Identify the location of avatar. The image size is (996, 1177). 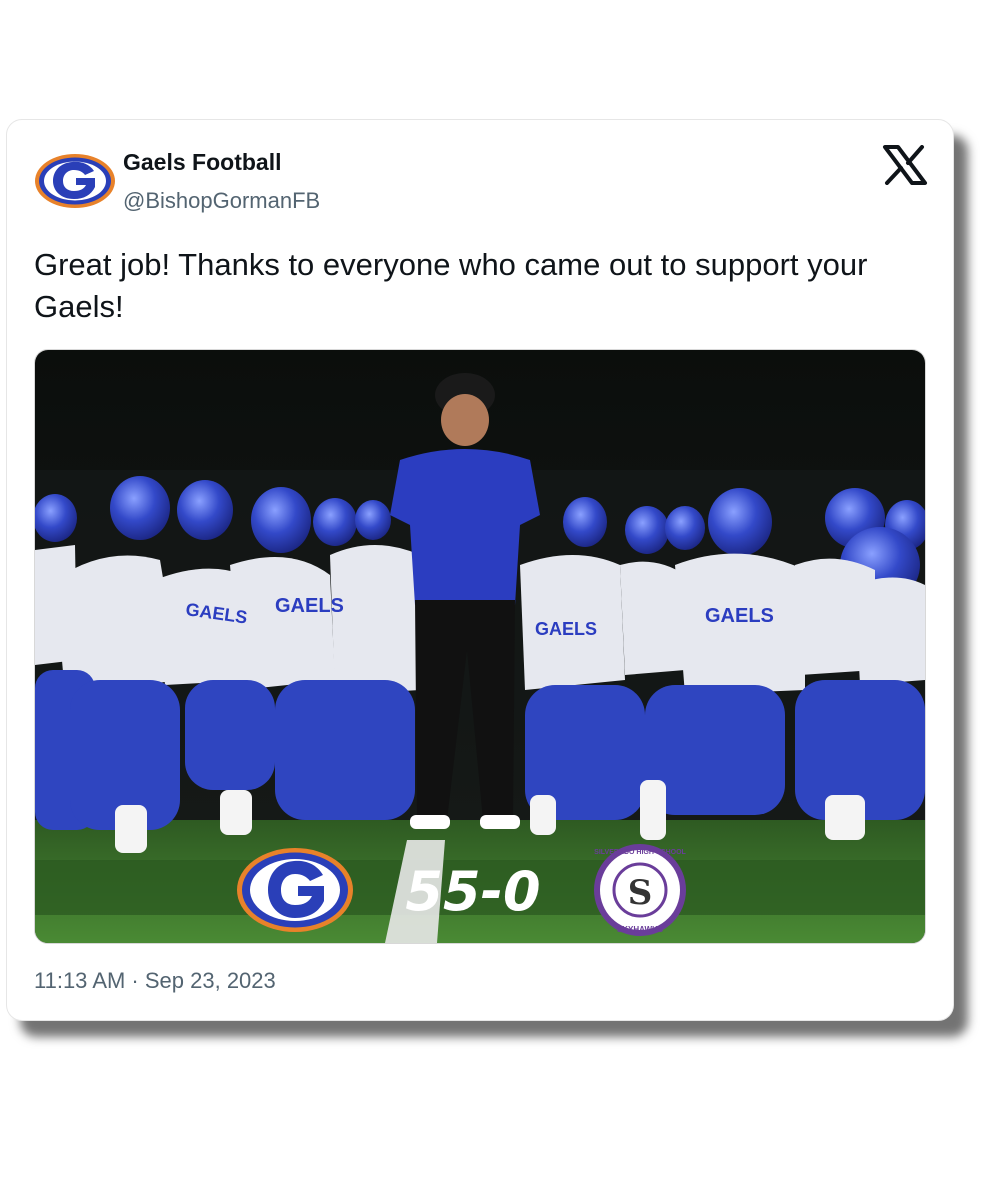
(75, 181).